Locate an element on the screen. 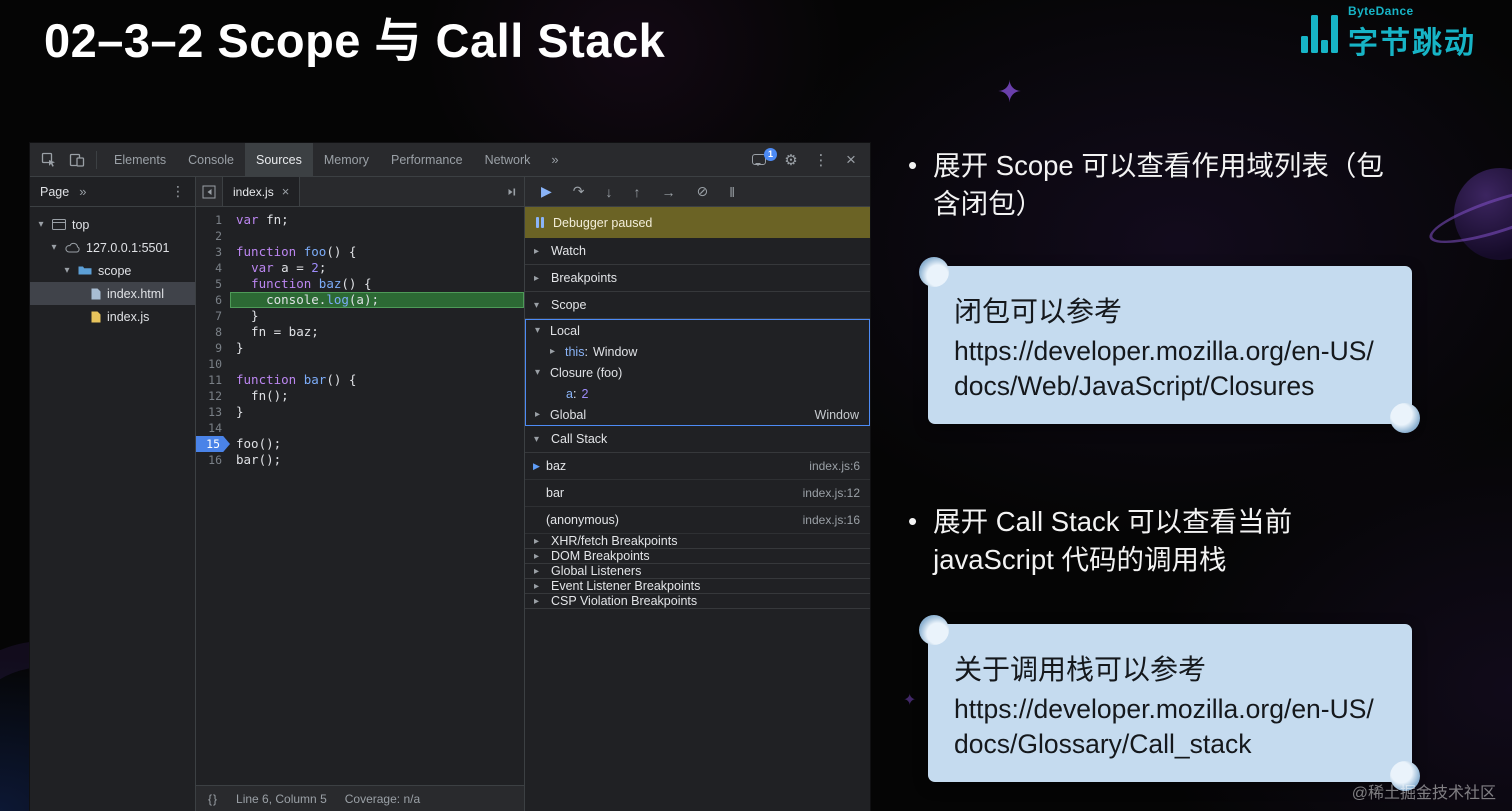 The width and height of the screenshot is (1512, 811). devtools-tab-console: Console is located at coordinates (211, 159).